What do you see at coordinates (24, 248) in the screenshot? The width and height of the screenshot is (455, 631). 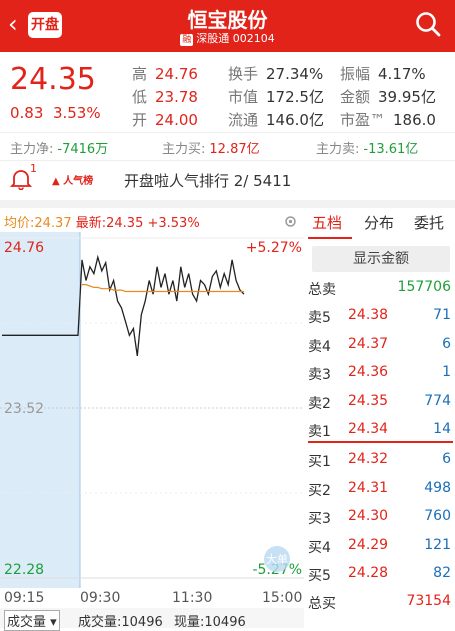 I see `y-axis-high: 24.76` at bounding box center [24, 248].